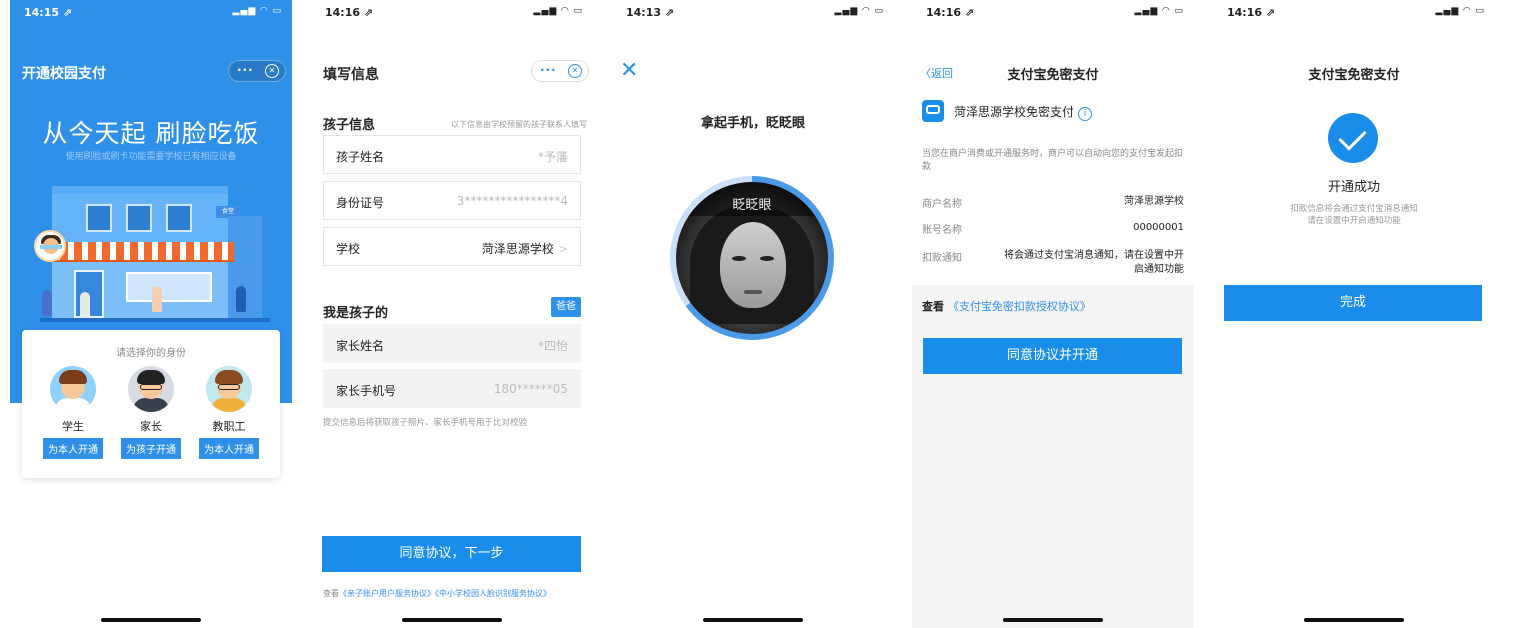 The width and height of the screenshot is (1516, 628). I want to click on parent-phone-field: 家长手机号 180******05, so click(452, 388).